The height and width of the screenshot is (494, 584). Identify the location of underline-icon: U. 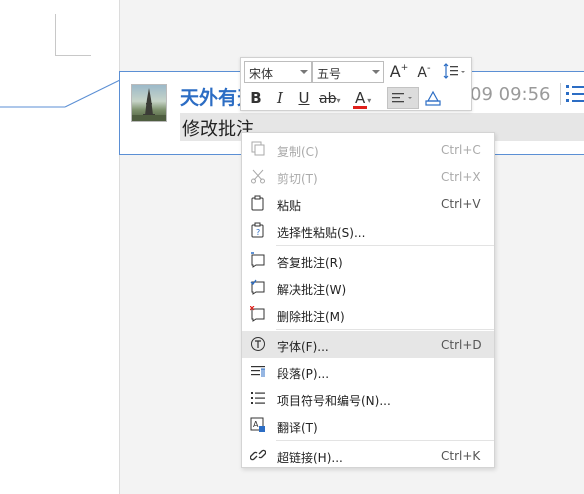
(304, 98).